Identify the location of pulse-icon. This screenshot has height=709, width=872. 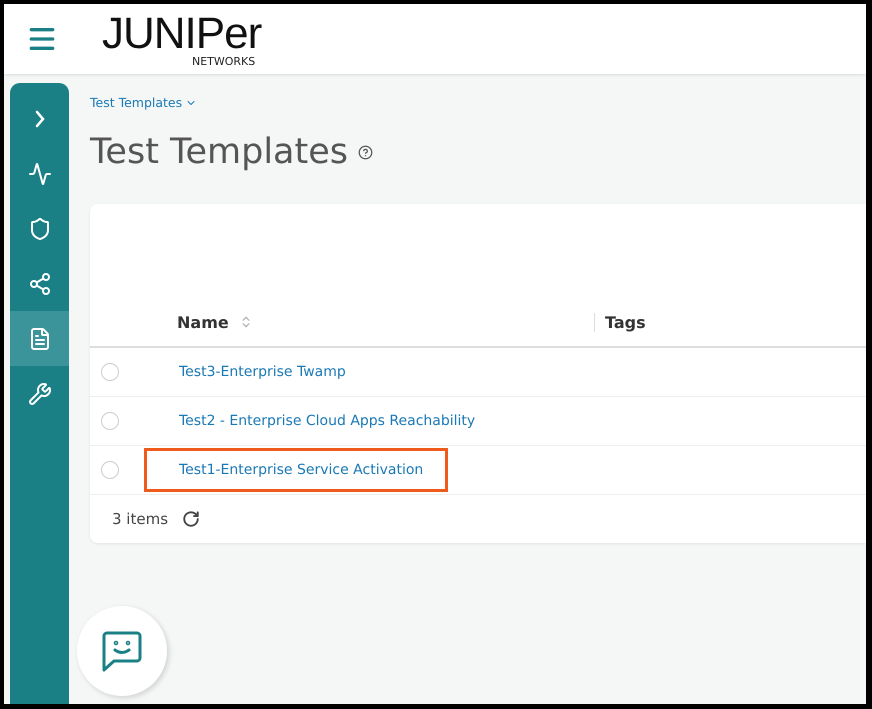
(40, 174).